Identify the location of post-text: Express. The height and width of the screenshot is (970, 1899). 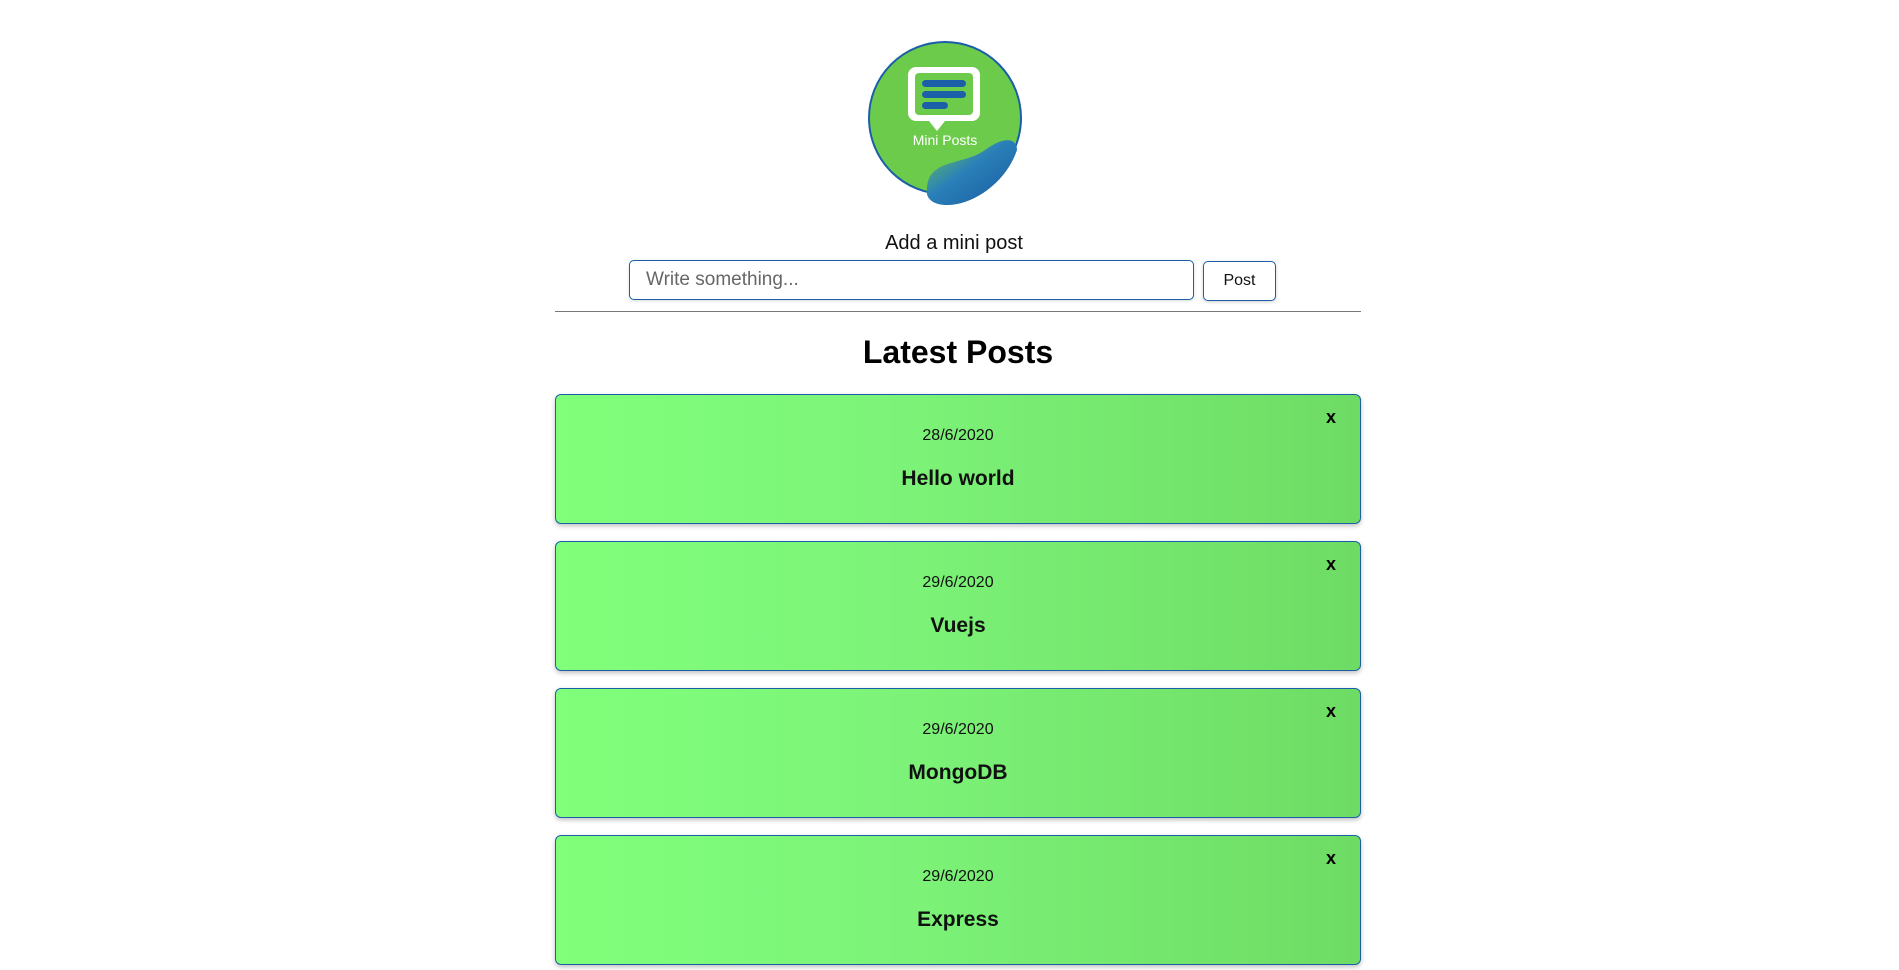
(958, 919).